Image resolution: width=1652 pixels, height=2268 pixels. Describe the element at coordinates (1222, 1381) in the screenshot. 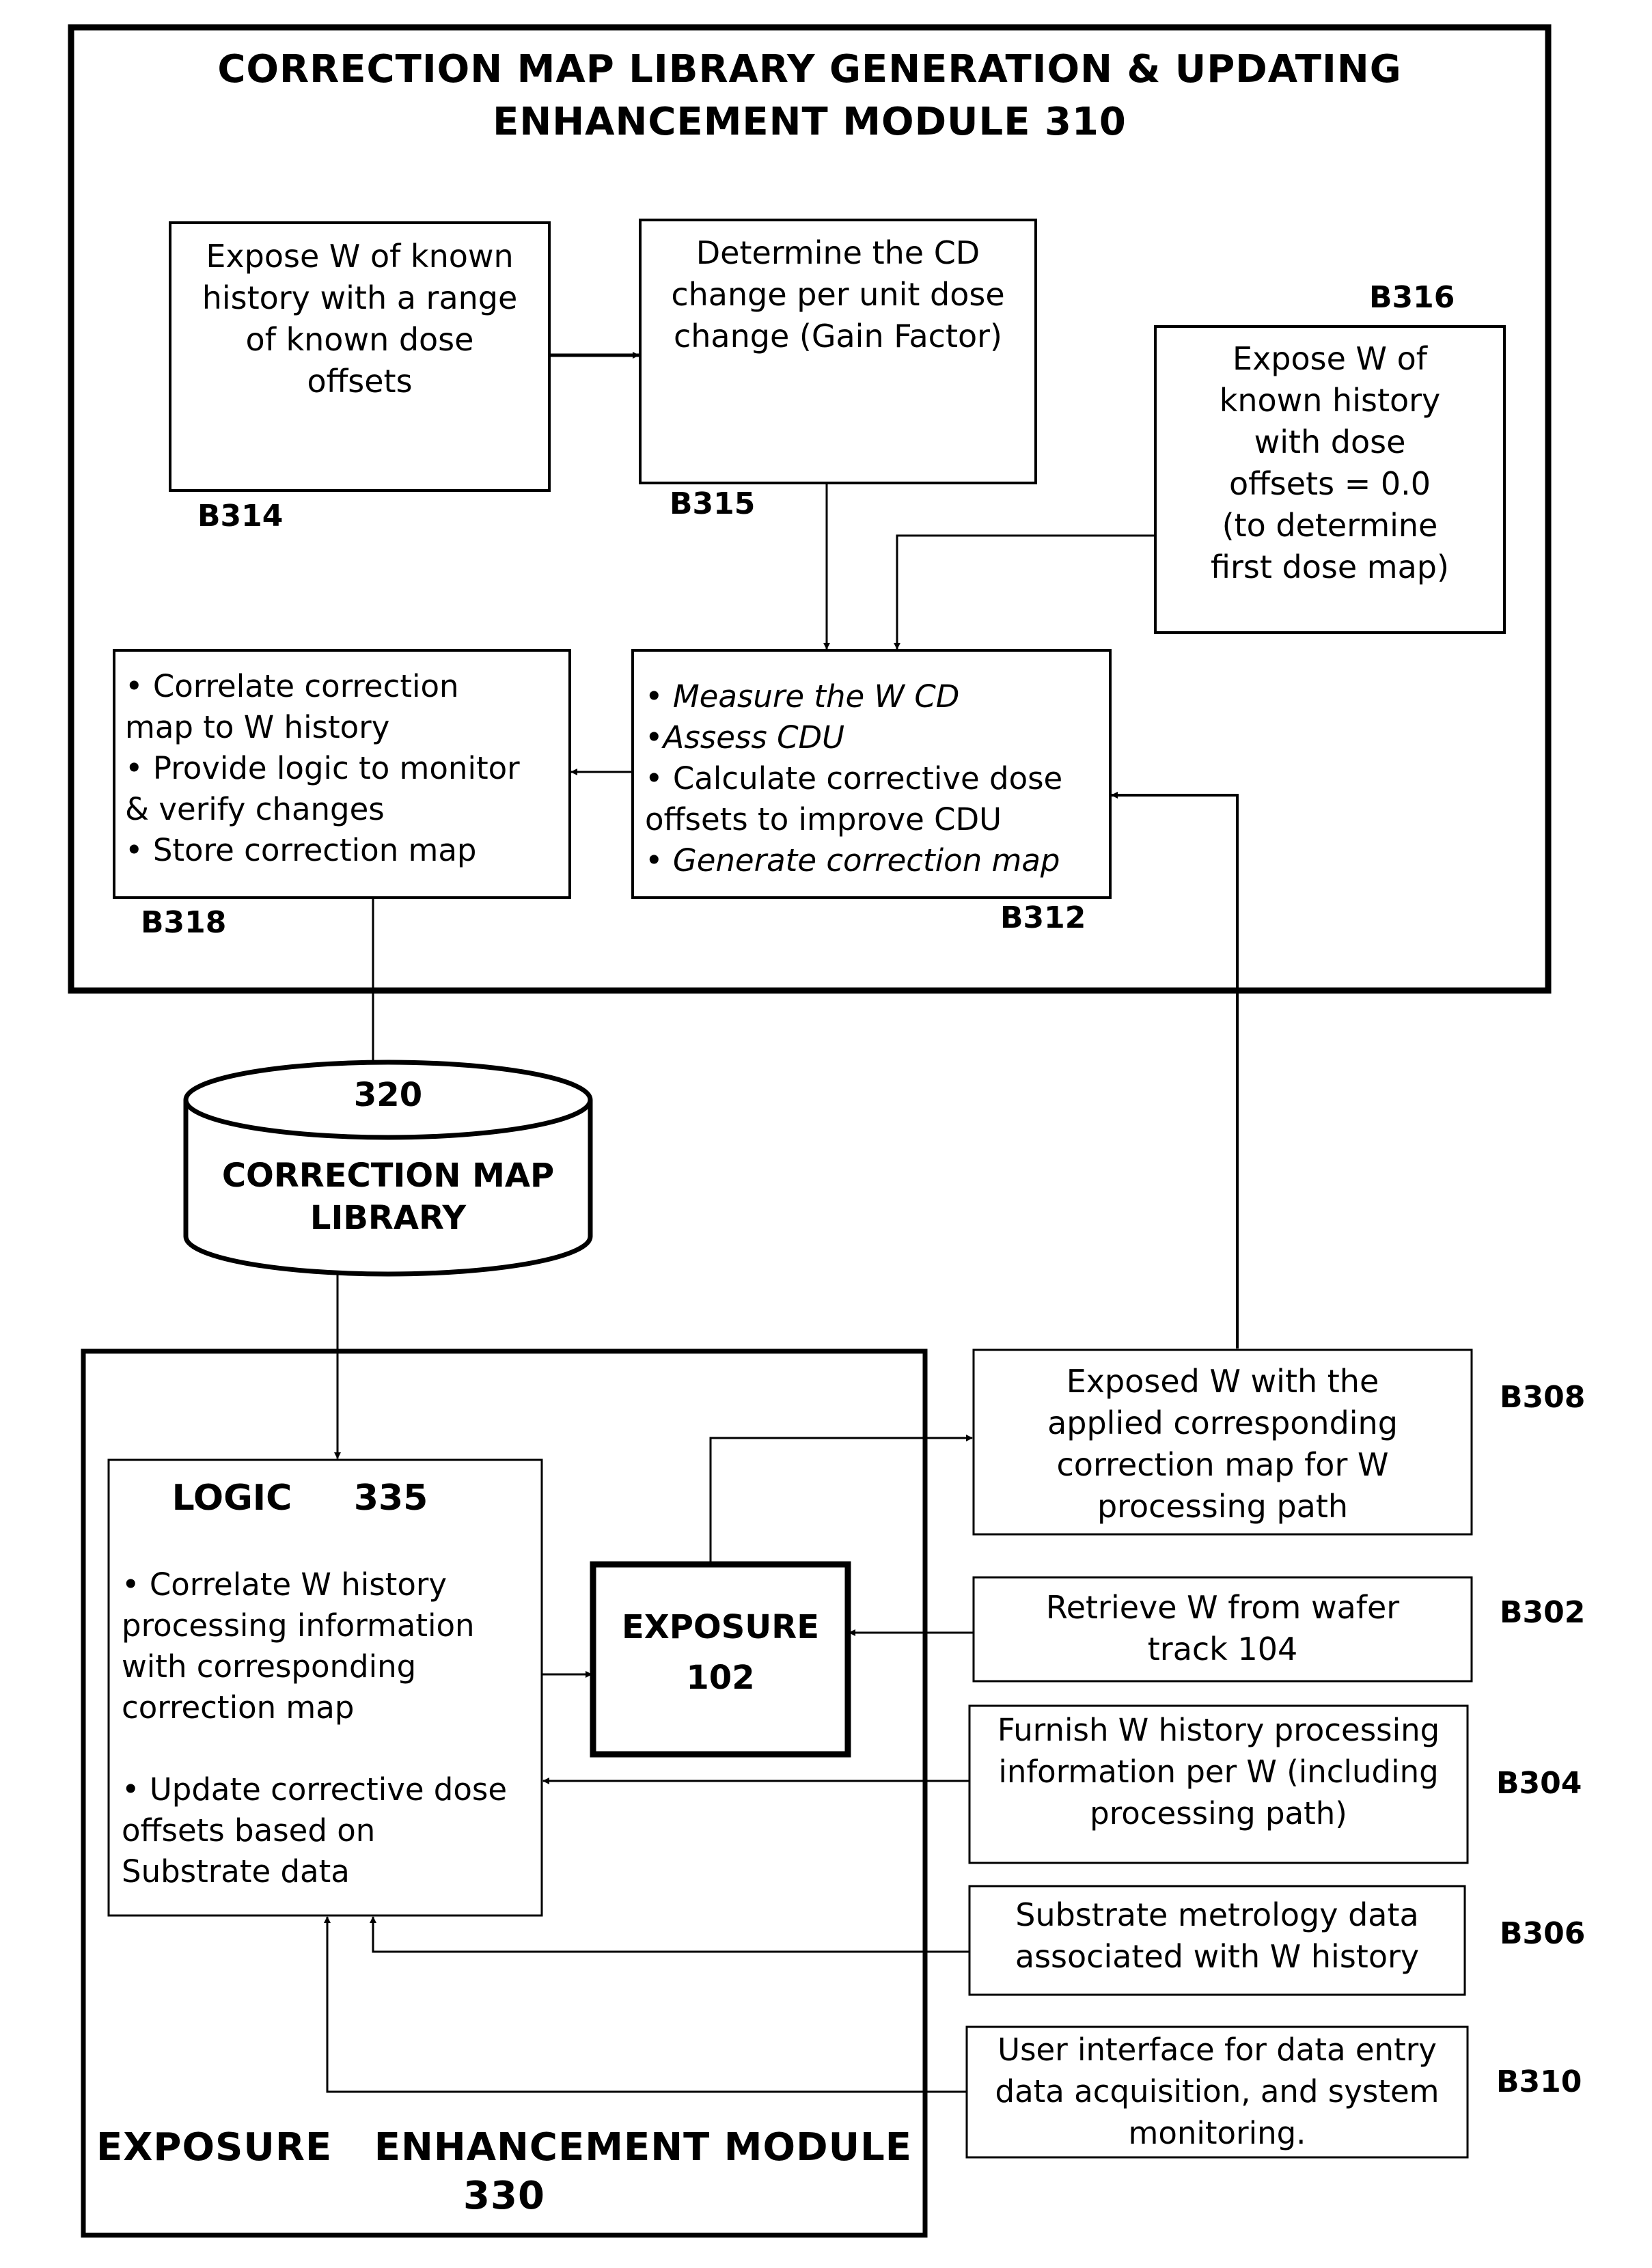

I see `block-b308-line: Exposed W with the` at that location.